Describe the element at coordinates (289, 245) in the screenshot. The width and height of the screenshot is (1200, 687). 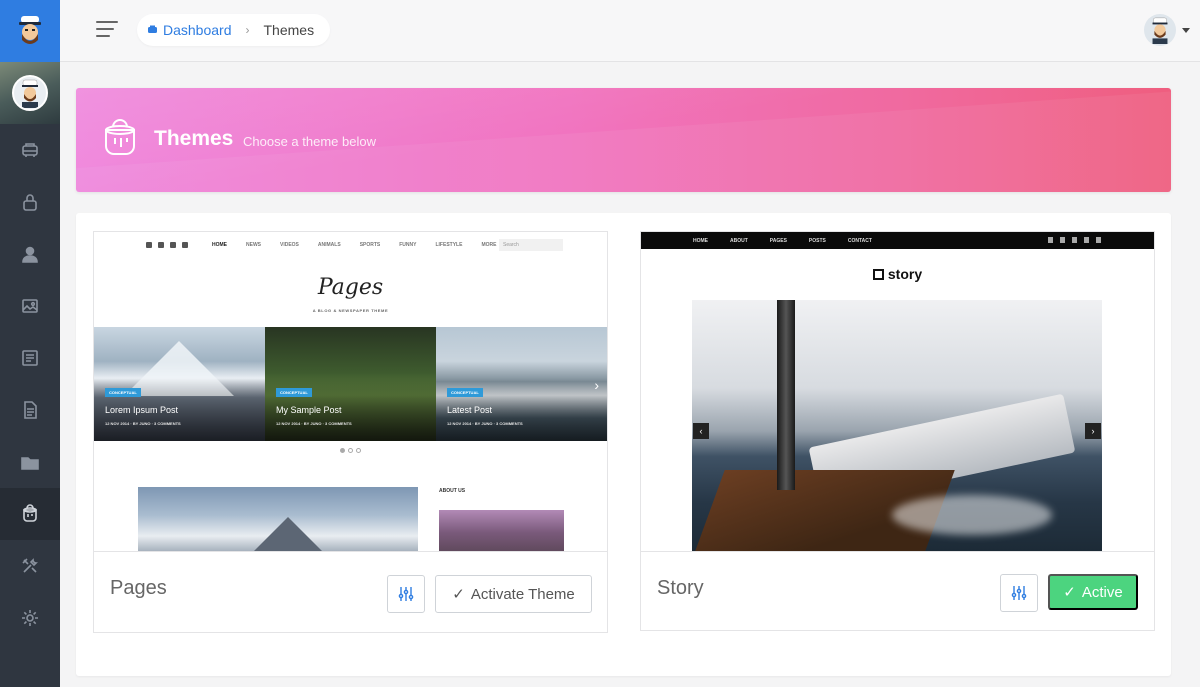
I see `preview-nav-item: VIDEOS` at that location.